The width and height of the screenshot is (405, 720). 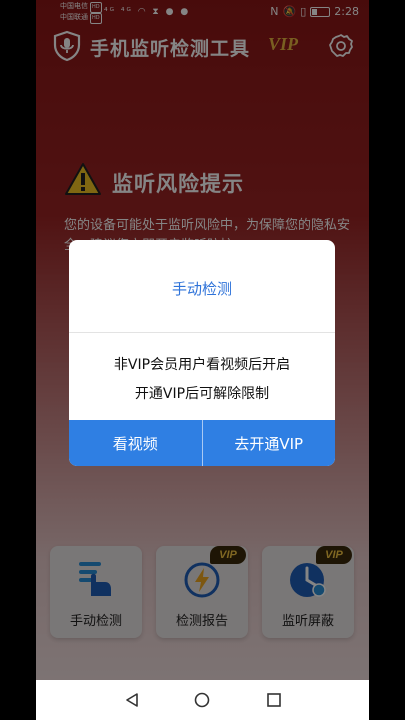 What do you see at coordinates (201, 289) in the screenshot?
I see `dialog-title: 手动检测` at bounding box center [201, 289].